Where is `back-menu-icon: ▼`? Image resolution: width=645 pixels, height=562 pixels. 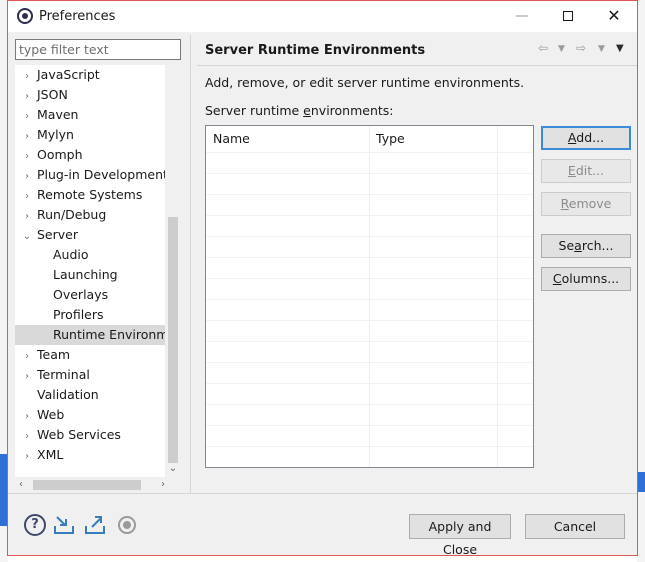
back-menu-icon: ▼ is located at coordinates (561, 49).